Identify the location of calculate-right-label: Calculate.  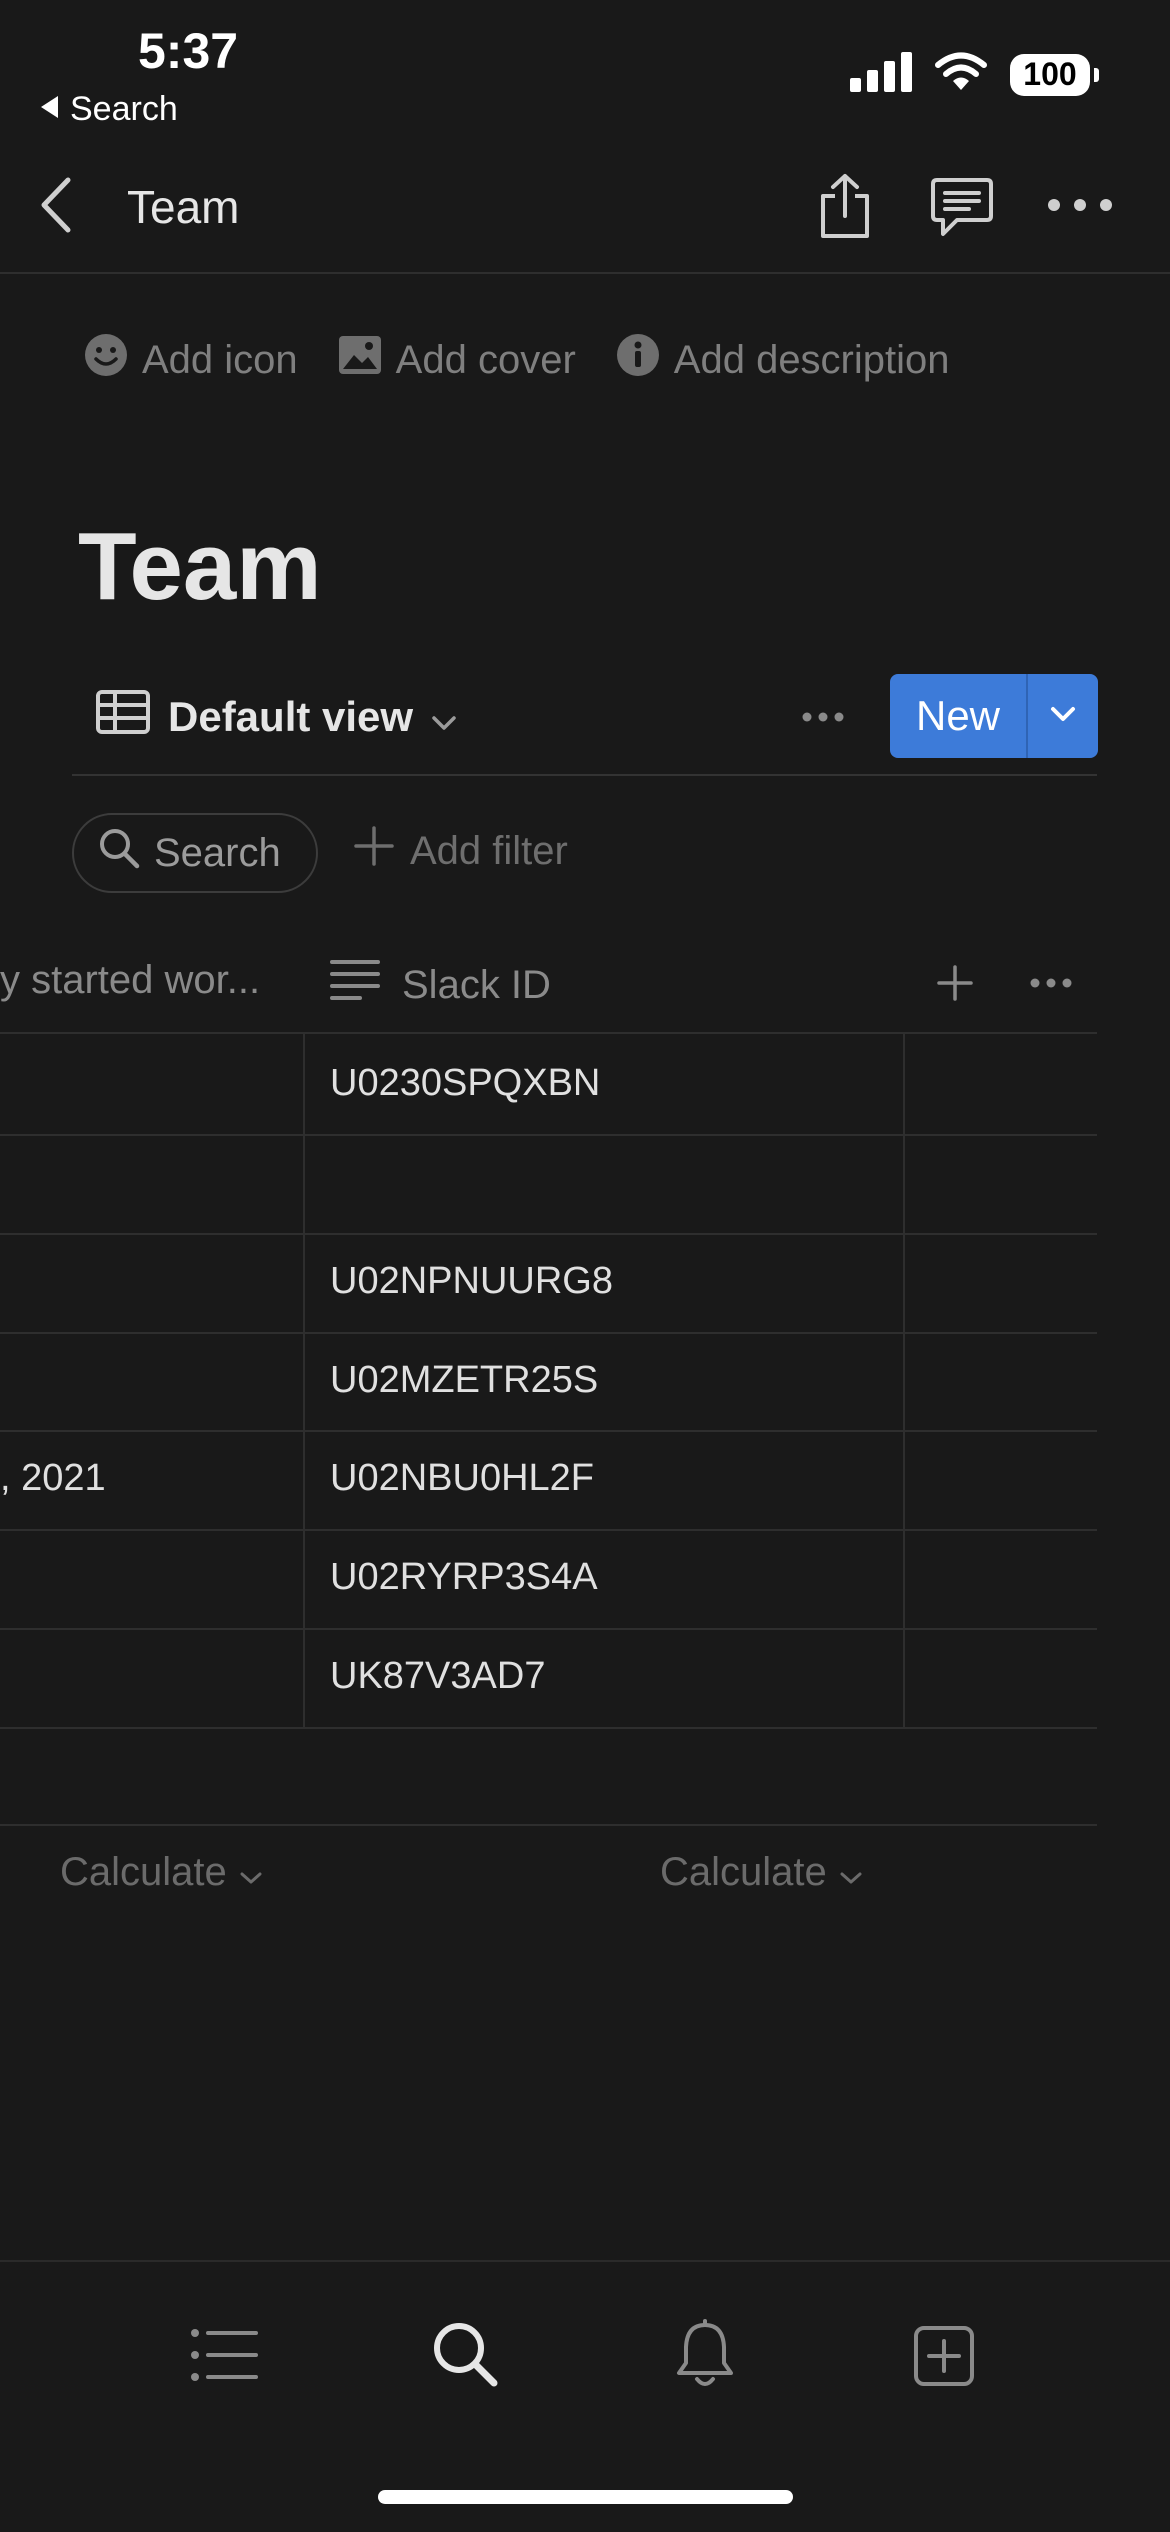
(743, 1872).